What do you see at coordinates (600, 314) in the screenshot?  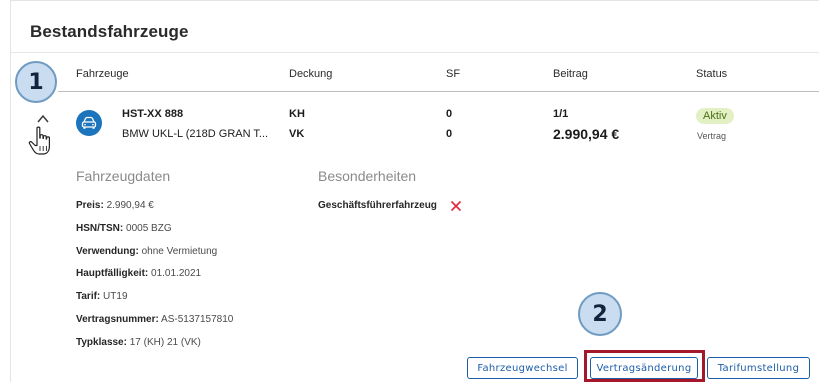 I see `callout-badge-2: 2` at bounding box center [600, 314].